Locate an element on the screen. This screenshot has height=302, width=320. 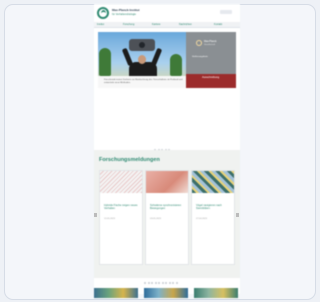
news-date: 12.05.2023 is located at coordinates (109, 219).